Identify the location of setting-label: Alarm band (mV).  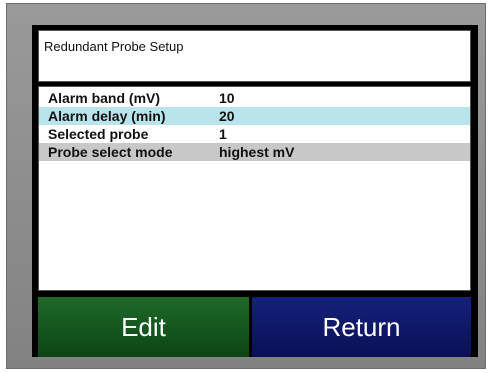
(104, 98).